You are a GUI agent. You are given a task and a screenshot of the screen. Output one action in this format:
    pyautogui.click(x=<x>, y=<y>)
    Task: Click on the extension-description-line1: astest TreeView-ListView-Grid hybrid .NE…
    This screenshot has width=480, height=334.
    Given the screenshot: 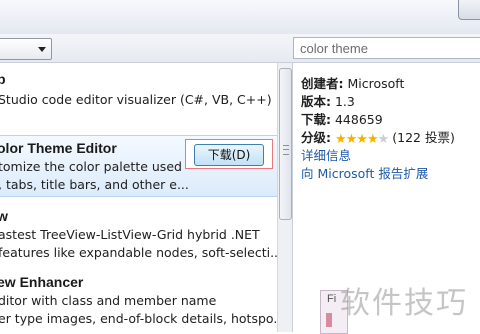 What is the action you would take?
    pyautogui.click(x=130, y=234)
    